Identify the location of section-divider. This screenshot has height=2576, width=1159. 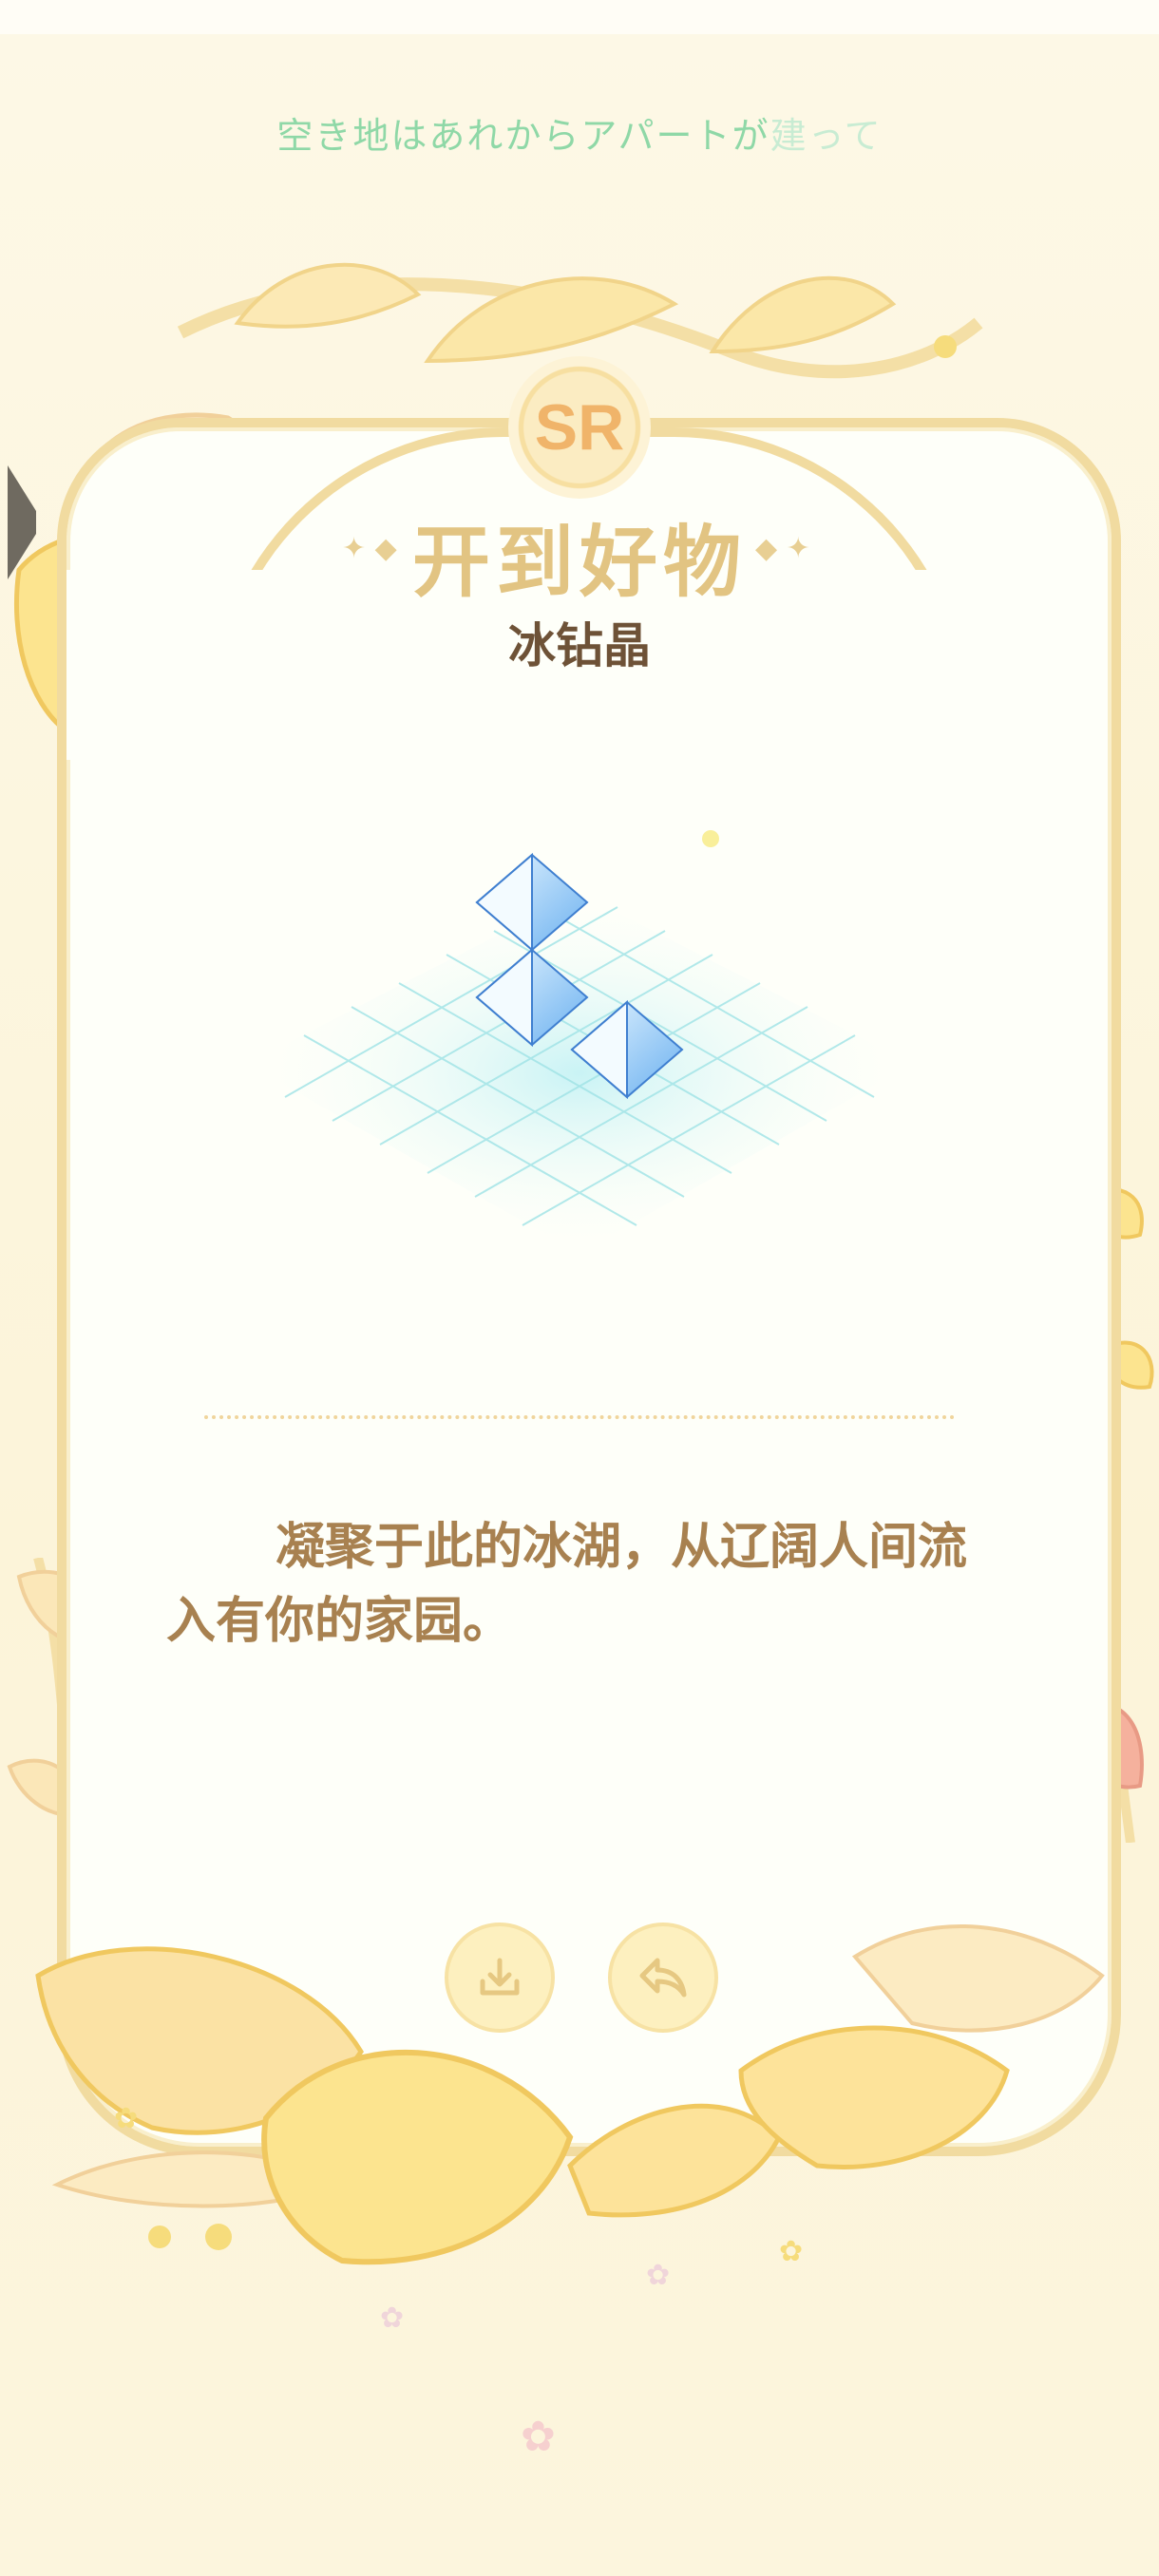
(579, 1417).